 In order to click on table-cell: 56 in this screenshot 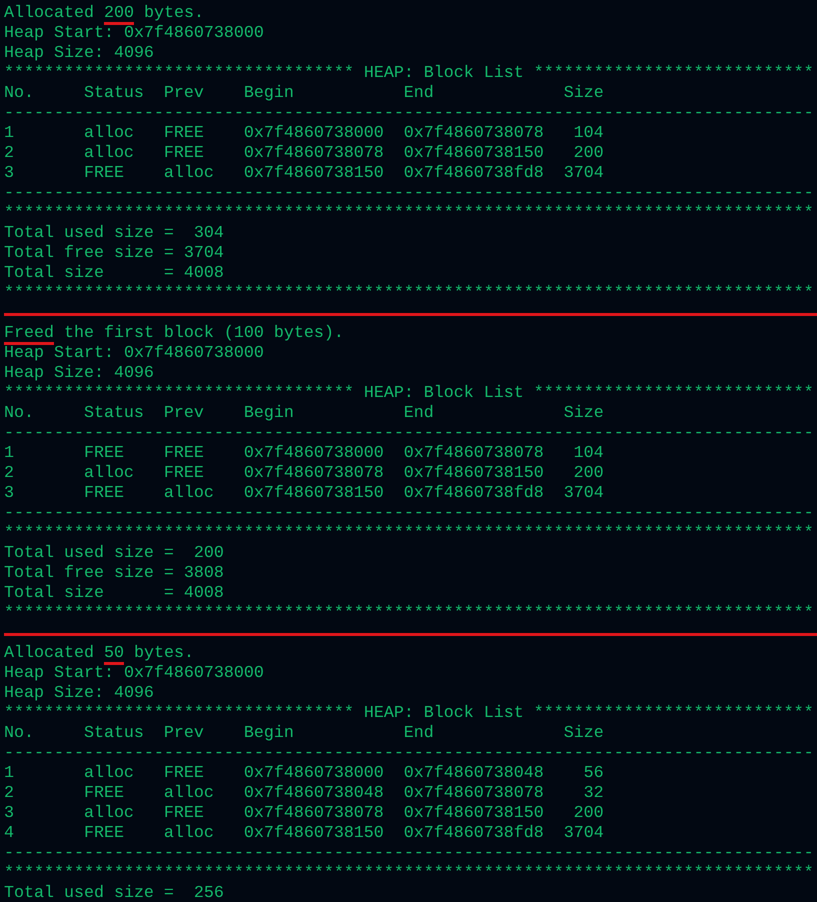, I will do `click(594, 773)`.